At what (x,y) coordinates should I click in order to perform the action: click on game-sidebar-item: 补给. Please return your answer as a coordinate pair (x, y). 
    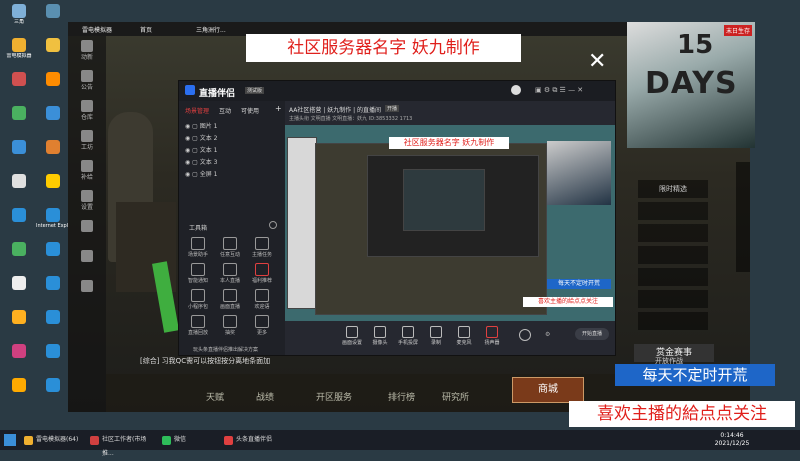
    Looking at the image, I should click on (87, 171).